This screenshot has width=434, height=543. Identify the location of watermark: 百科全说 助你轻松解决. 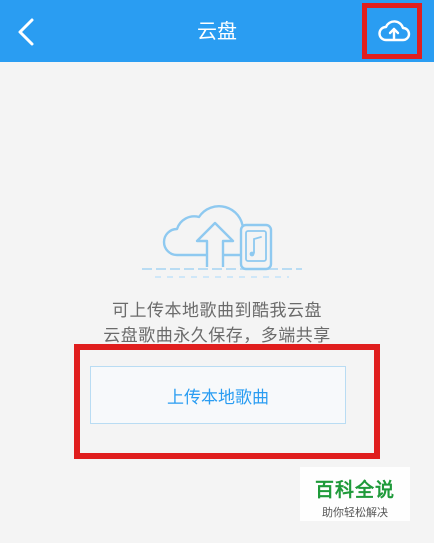
(355, 494).